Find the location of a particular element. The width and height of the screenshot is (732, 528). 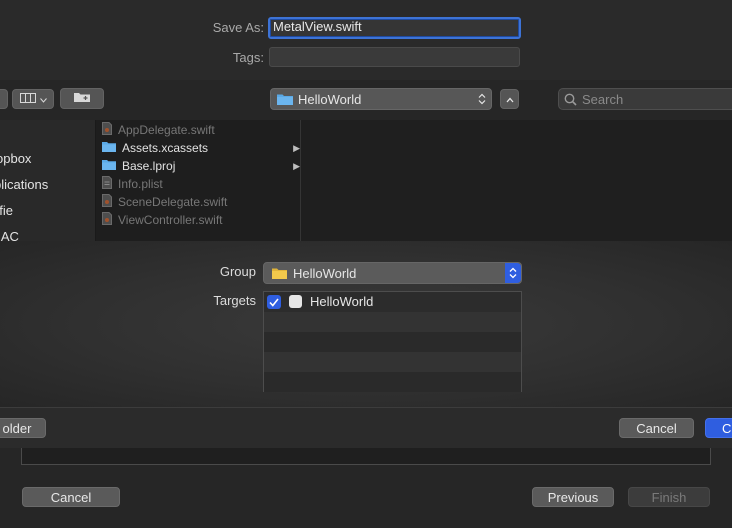

file-row: SceneDelegate.swift is located at coordinates (164, 202).